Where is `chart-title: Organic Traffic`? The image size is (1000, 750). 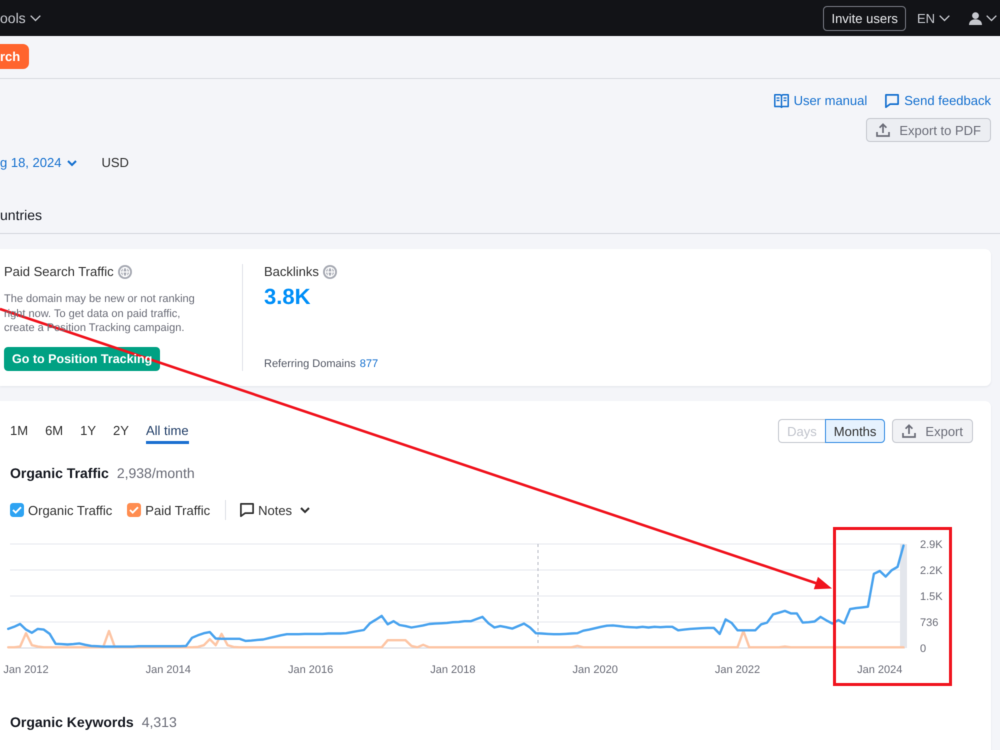
chart-title: Organic Traffic is located at coordinates (59, 473).